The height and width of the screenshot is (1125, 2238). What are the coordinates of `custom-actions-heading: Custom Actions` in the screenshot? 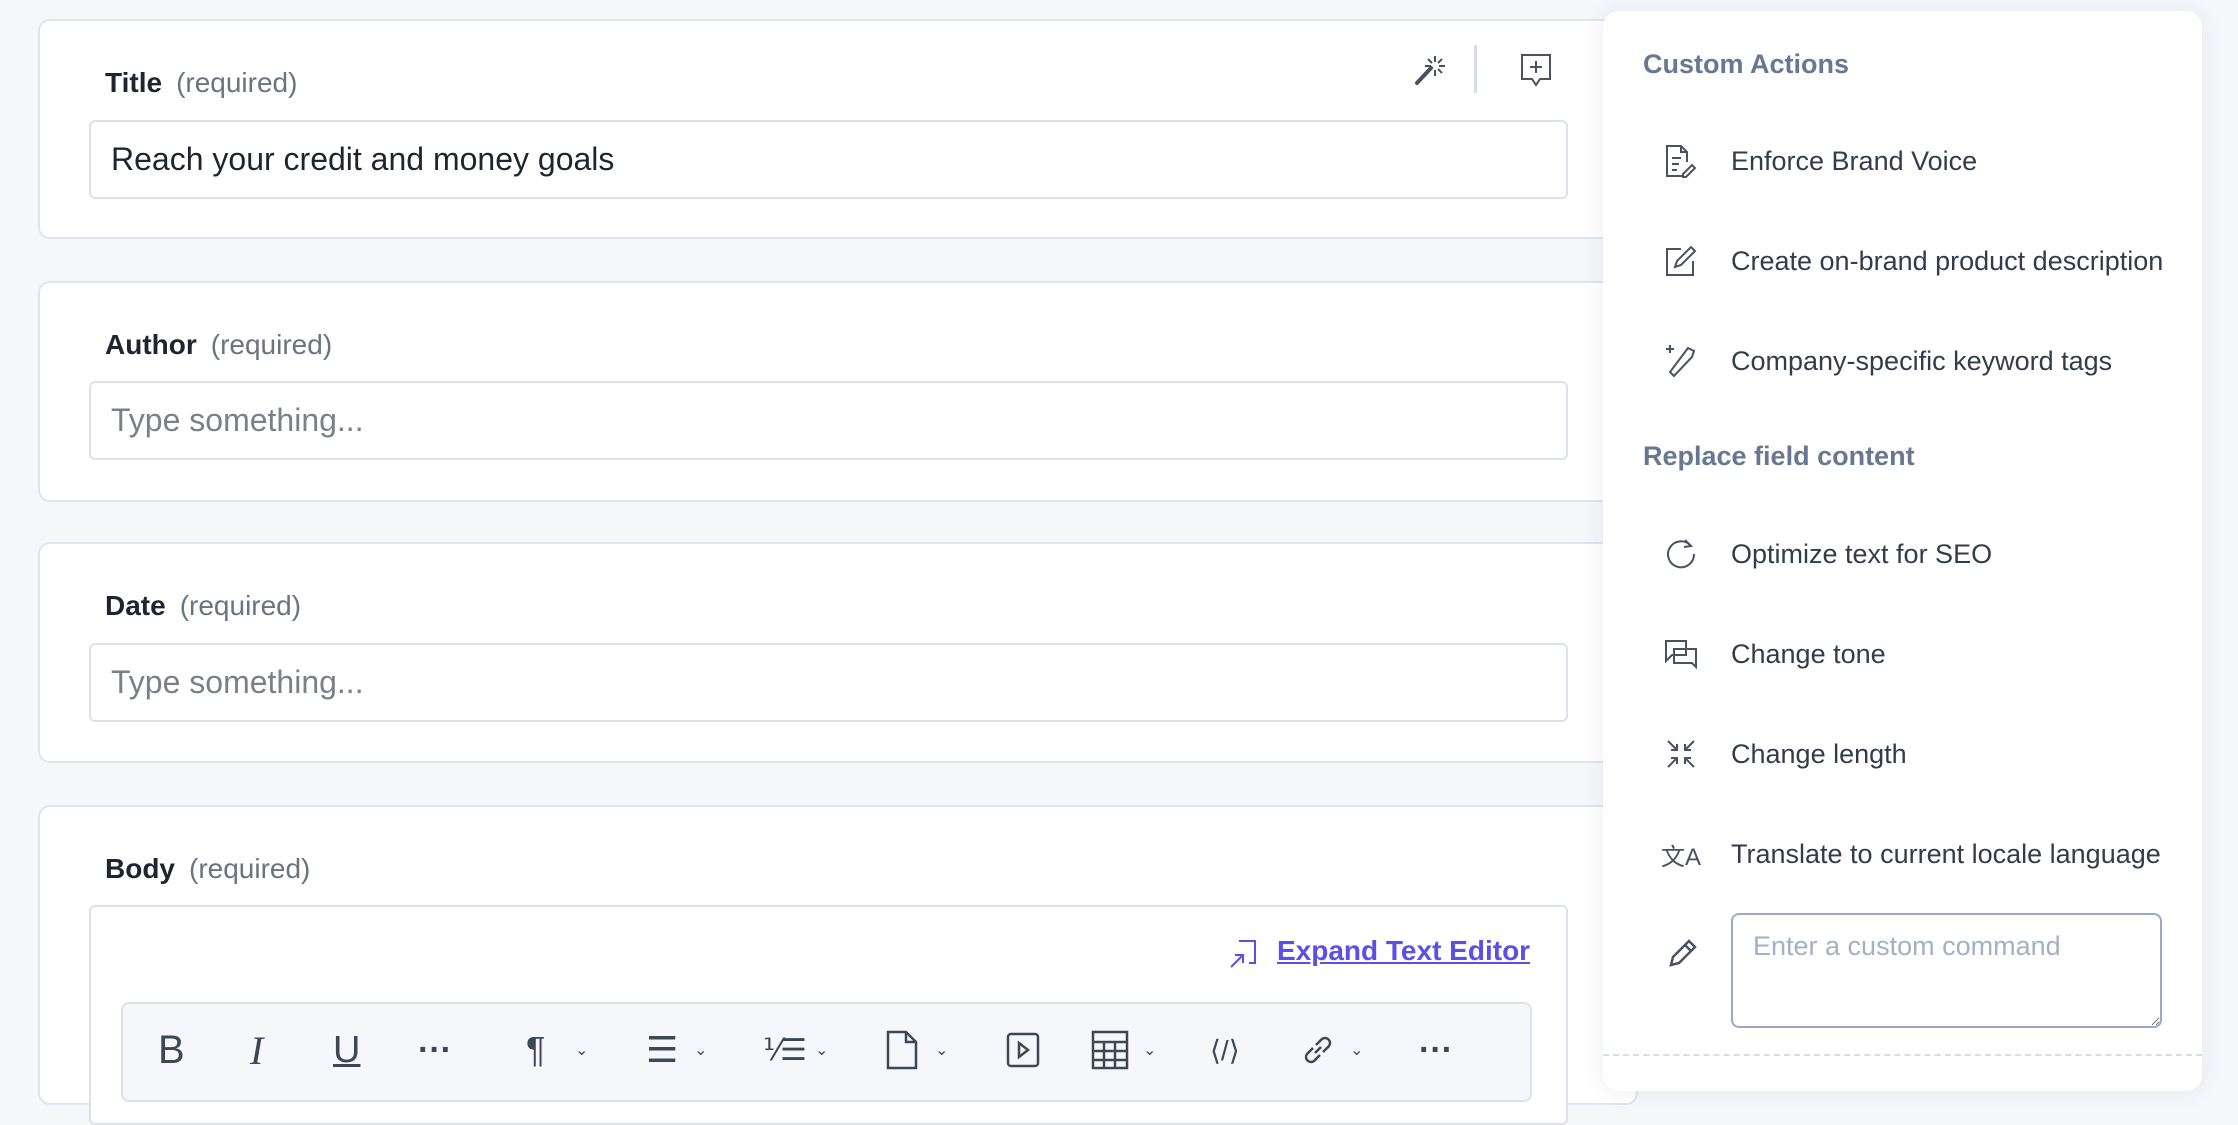 It's located at (1746, 64).